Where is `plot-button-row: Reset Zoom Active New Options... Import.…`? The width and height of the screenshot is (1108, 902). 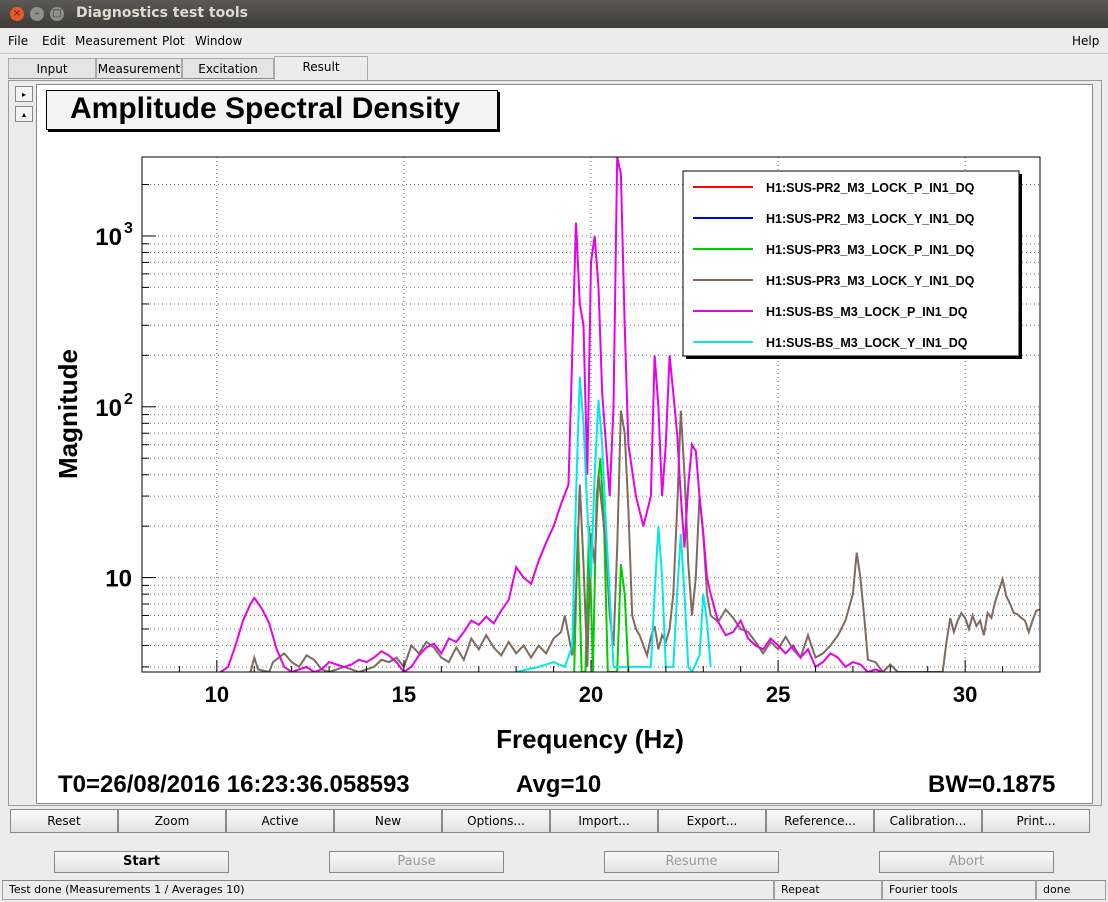
plot-button-row: Reset Zoom Active New Options... Import.… is located at coordinates (552, 821).